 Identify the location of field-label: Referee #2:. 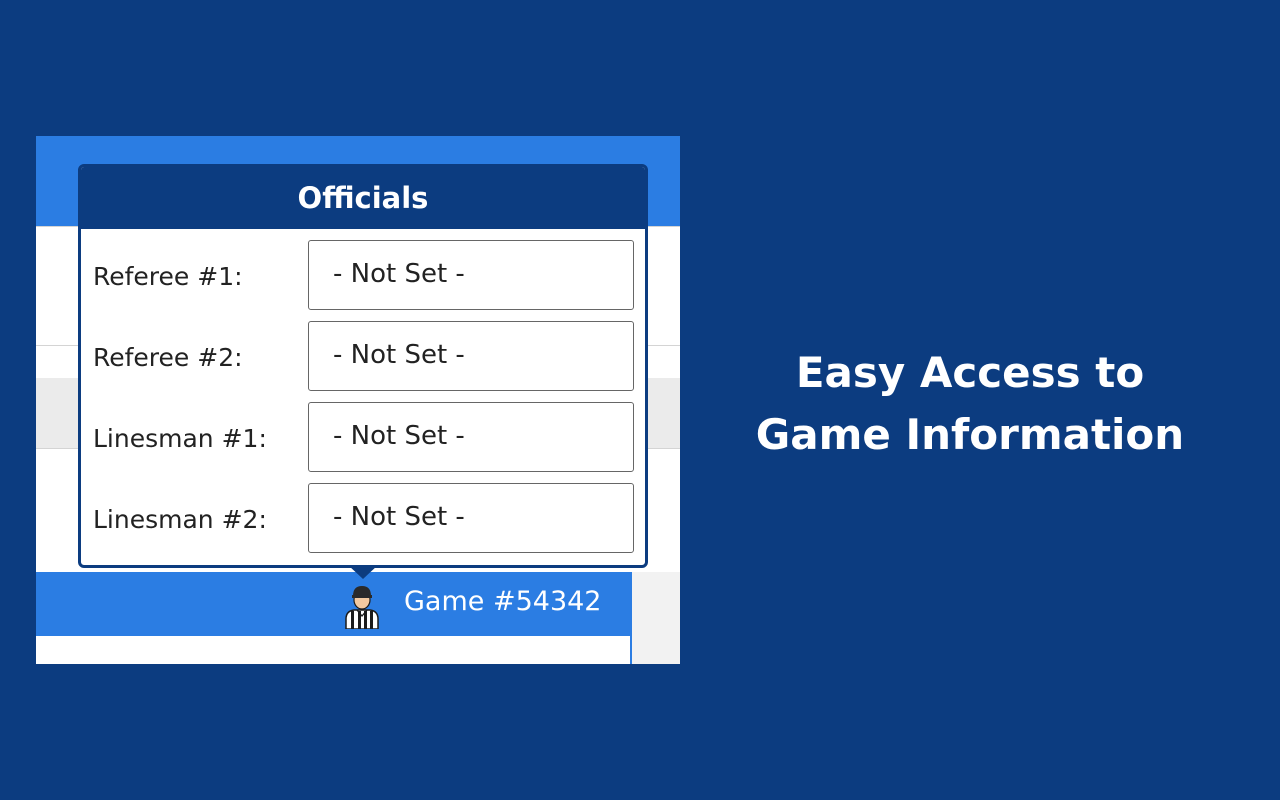
(168, 357).